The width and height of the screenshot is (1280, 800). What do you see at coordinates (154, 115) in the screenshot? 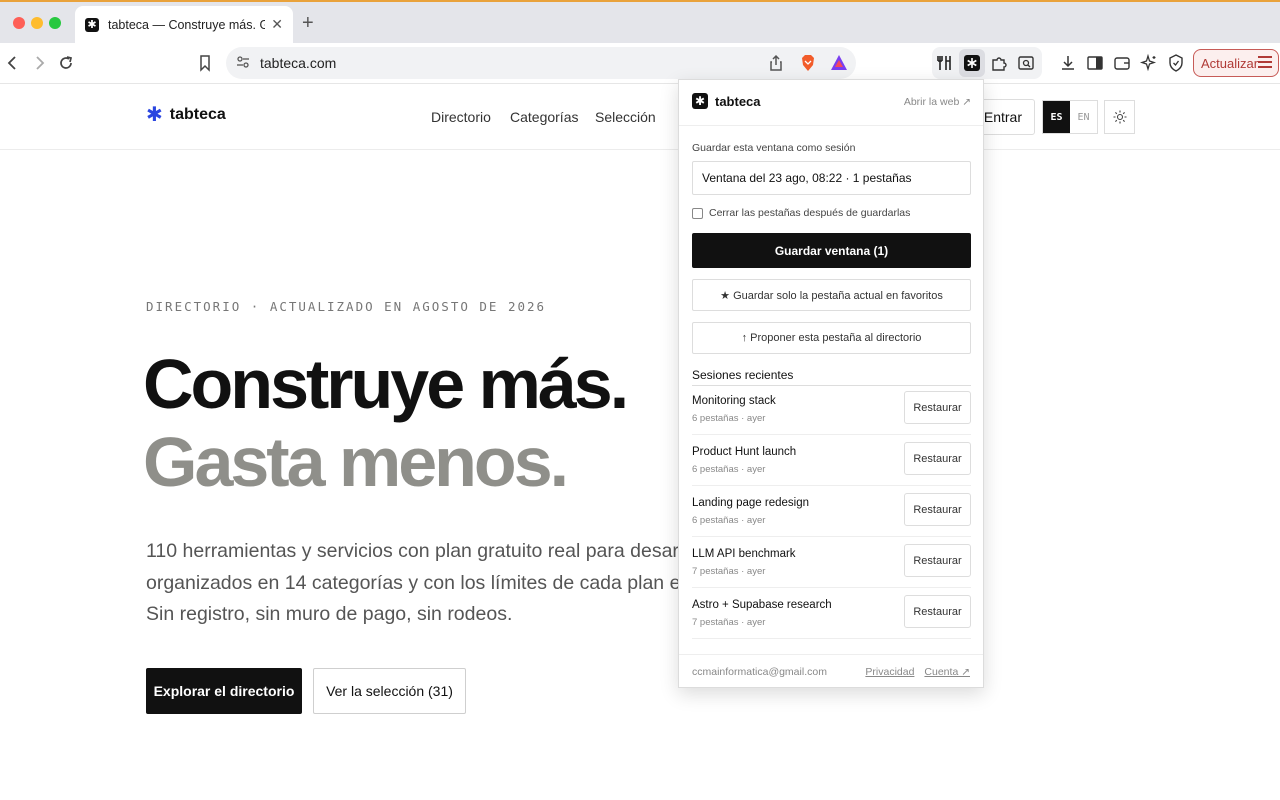
I see `asterisk-logo-icon: ✱` at bounding box center [154, 115].